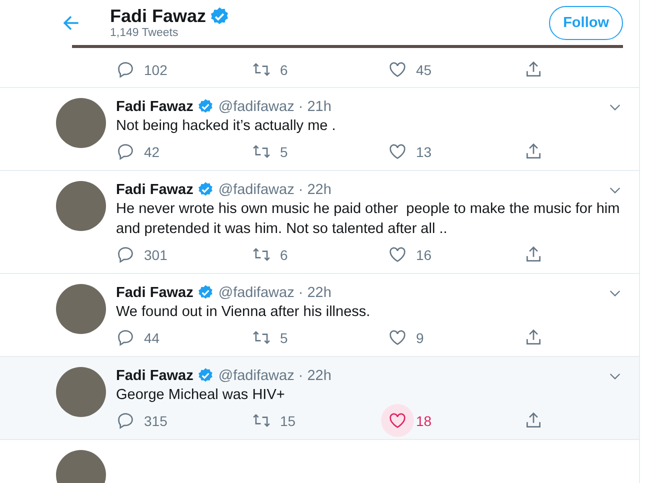 This screenshot has width=653, height=483. Describe the element at coordinates (424, 70) in the screenshot. I see `like-count: 45` at that location.